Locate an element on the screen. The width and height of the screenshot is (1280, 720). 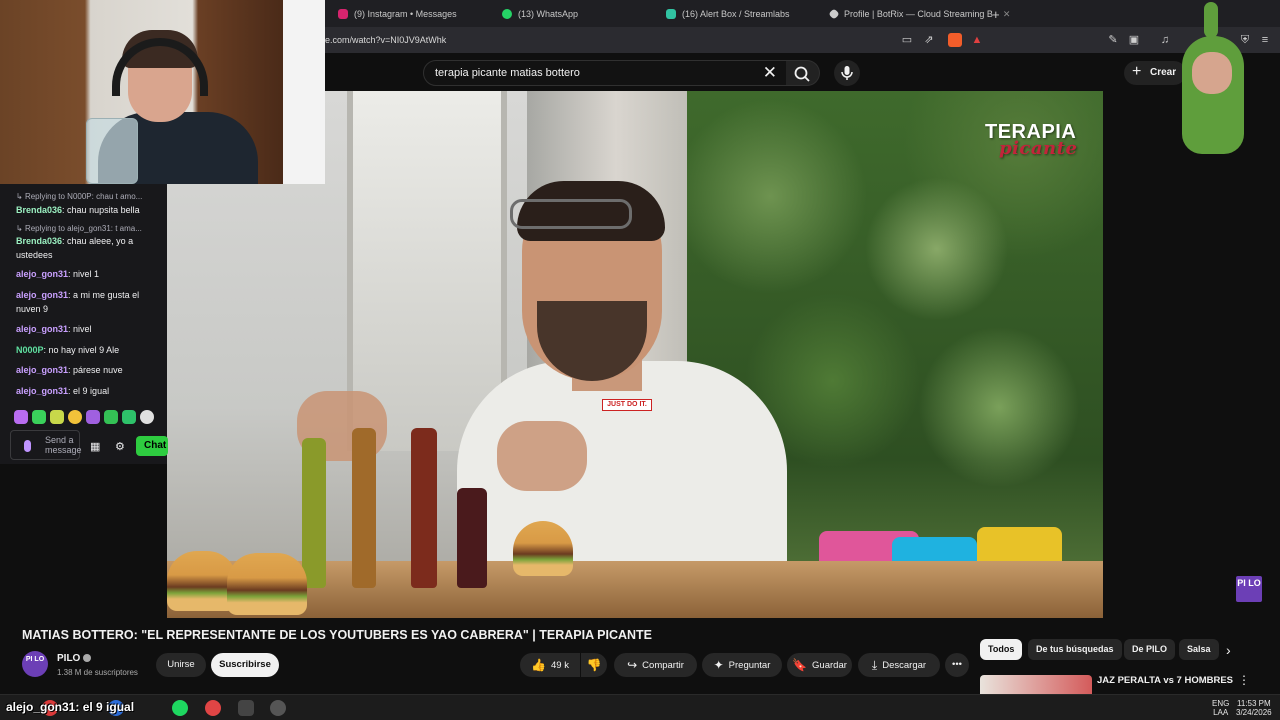
like-button: 👍 49 k is located at coordinates (550, 665).